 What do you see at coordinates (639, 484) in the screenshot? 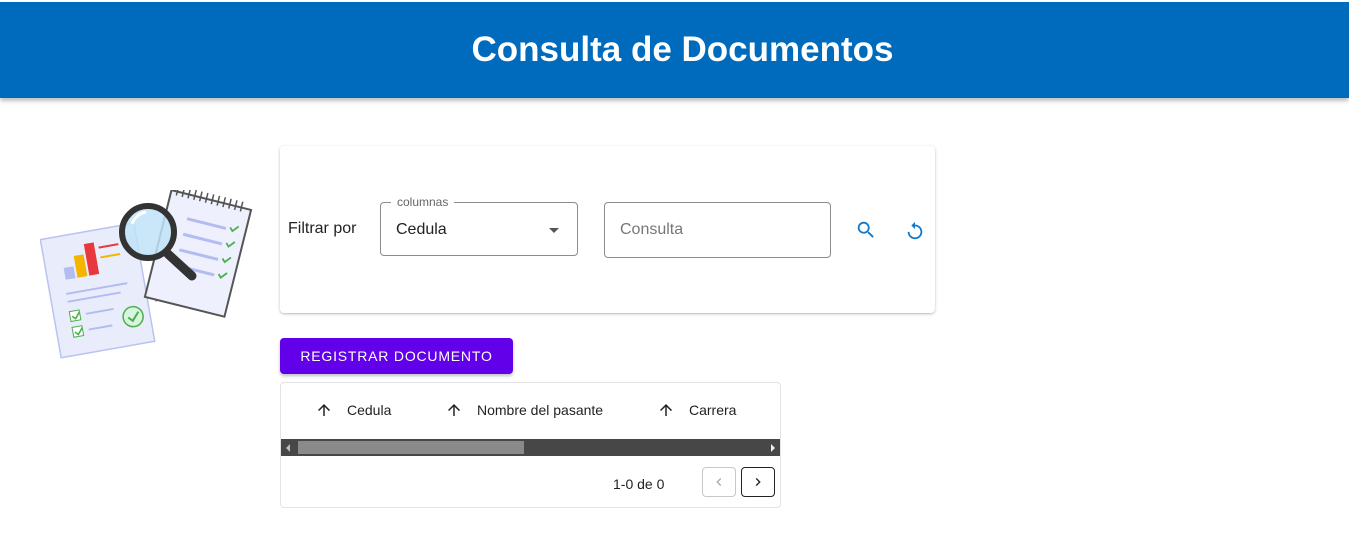
I see `pagination-info: 1-0 de 0` at bounding box center [639, 484].